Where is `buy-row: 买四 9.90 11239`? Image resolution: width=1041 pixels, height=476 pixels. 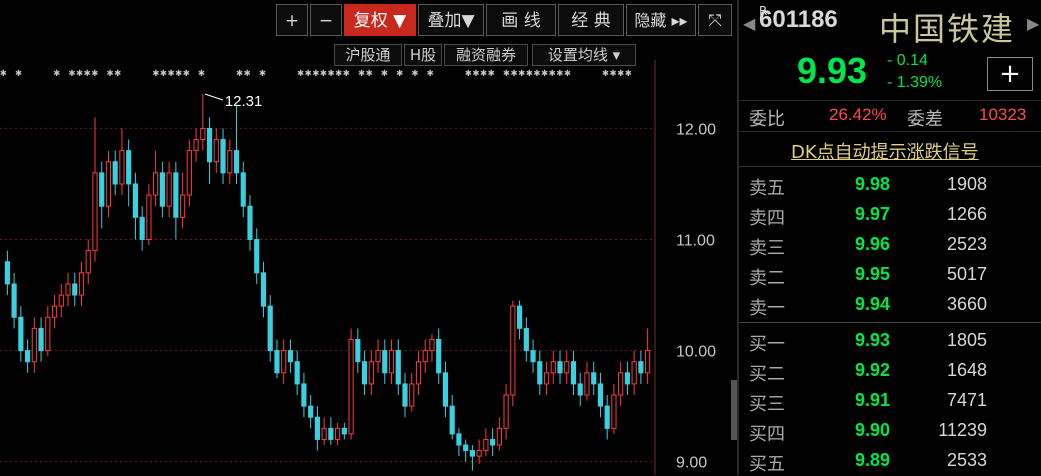
buy-row: 买四 9.90 11239 is located at coordinates (890, 431).